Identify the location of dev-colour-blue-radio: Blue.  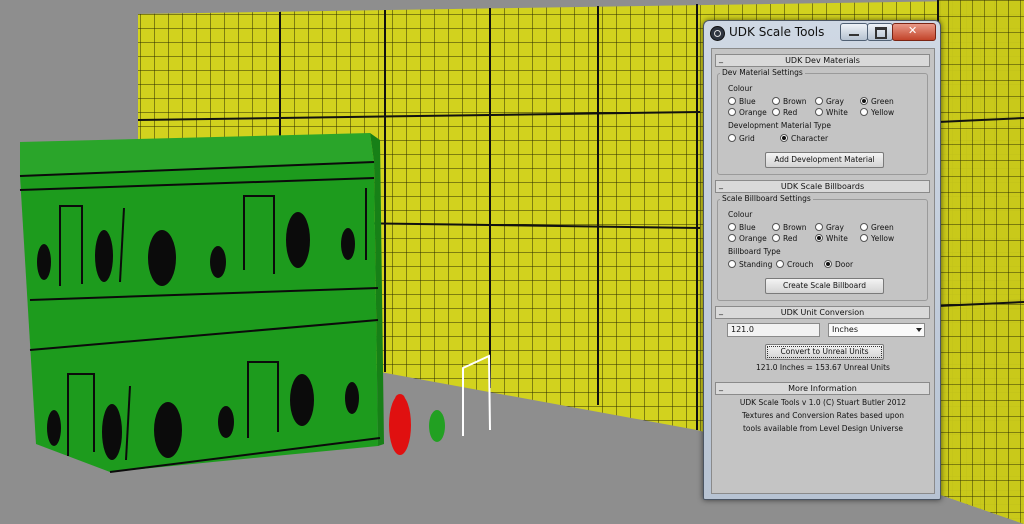
(742, 102).